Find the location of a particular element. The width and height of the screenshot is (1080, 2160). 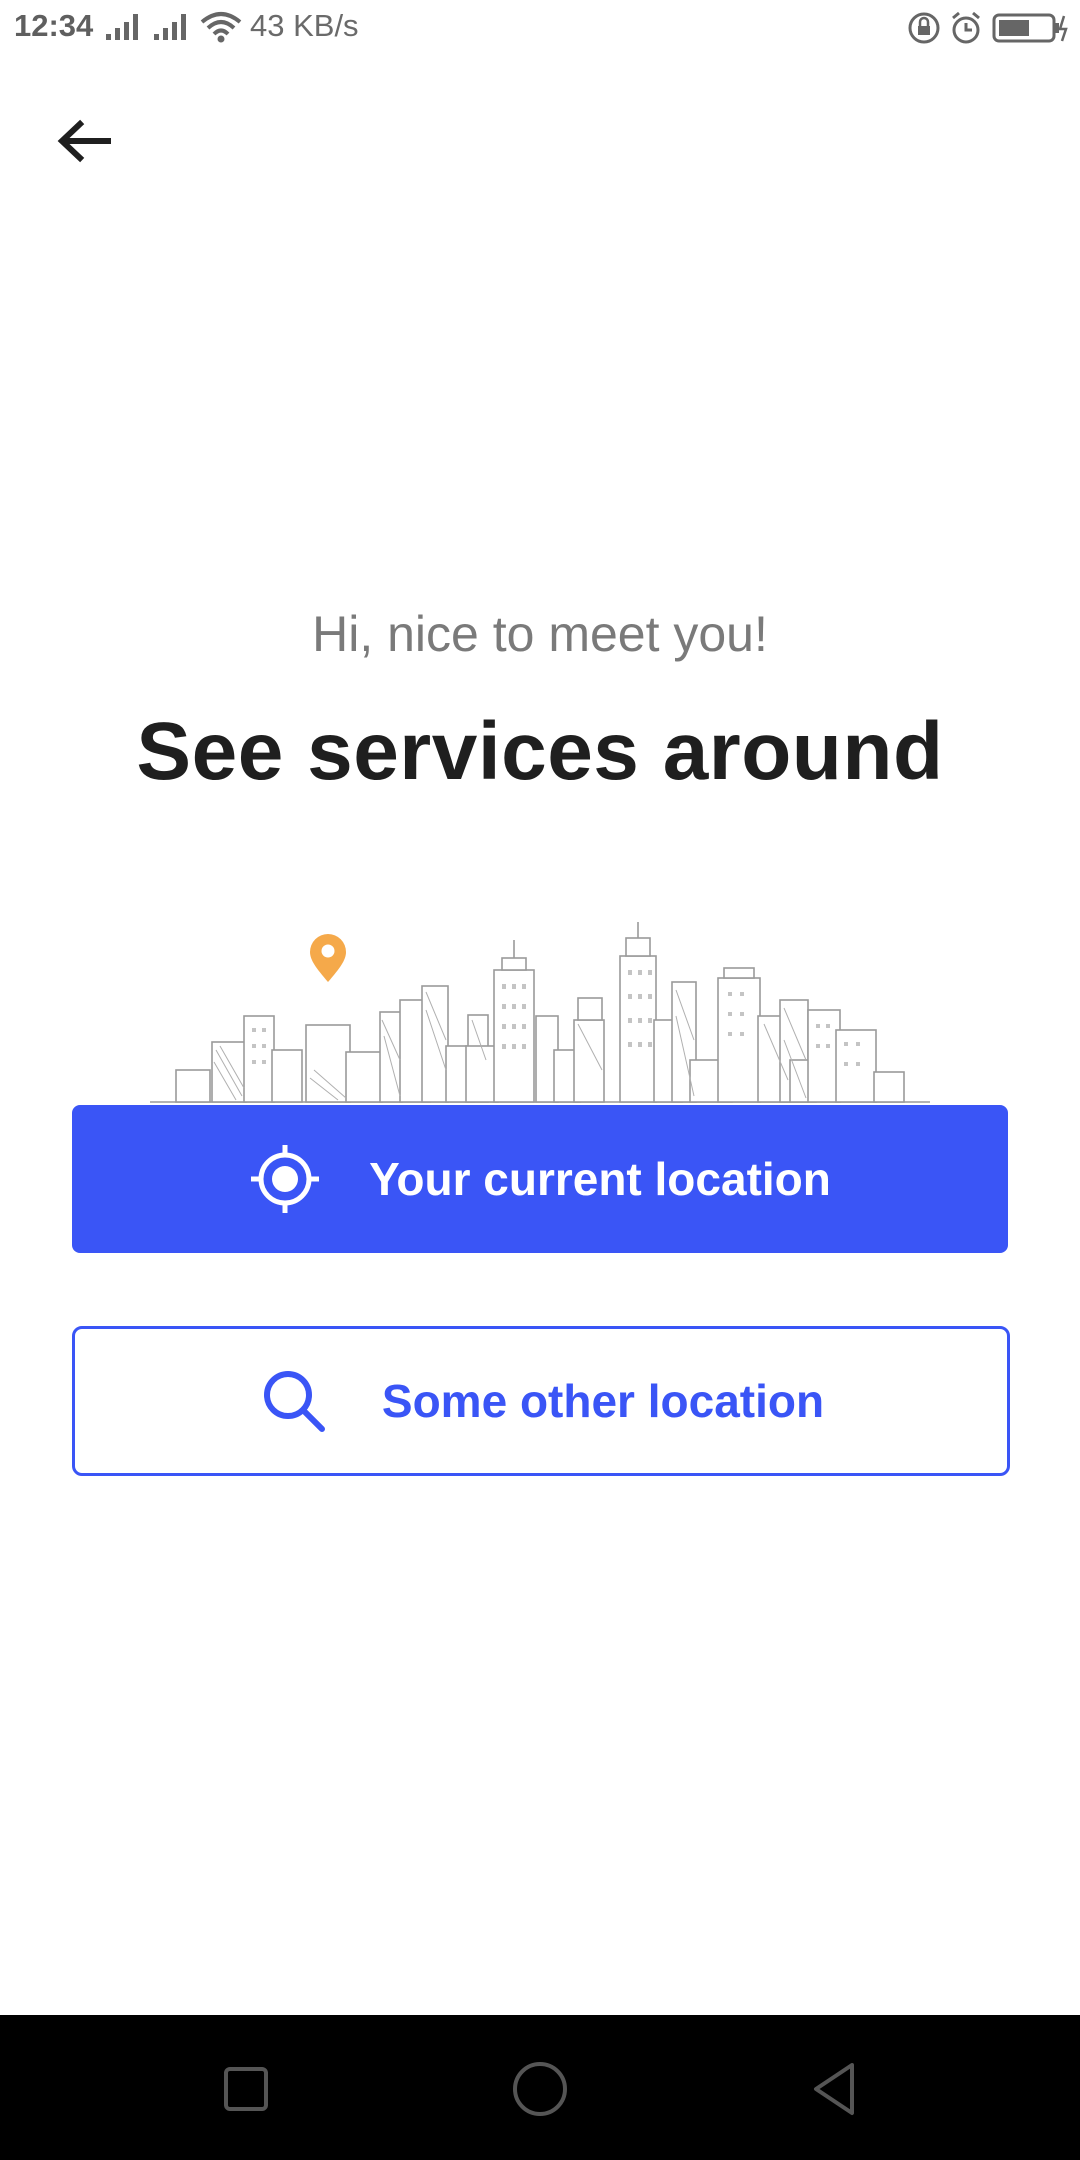

search-icon is located at coordinates (294, 1401).